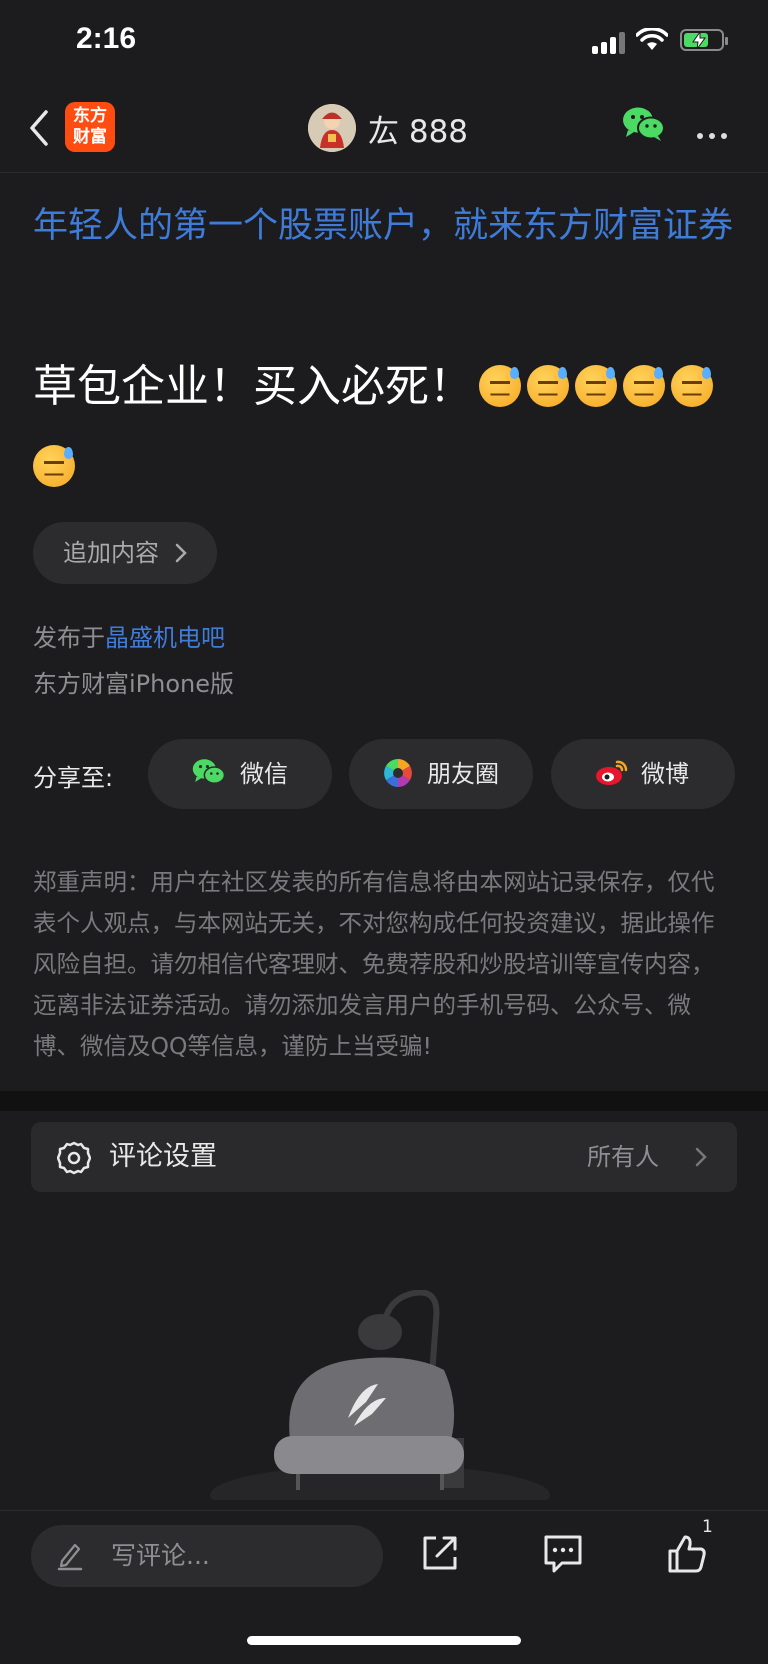 The width and height of the screenshot is (768, 1664). Describe the element at coordinates (39, 128) in the screenshot. I see `back-chevron-icon` at that location.